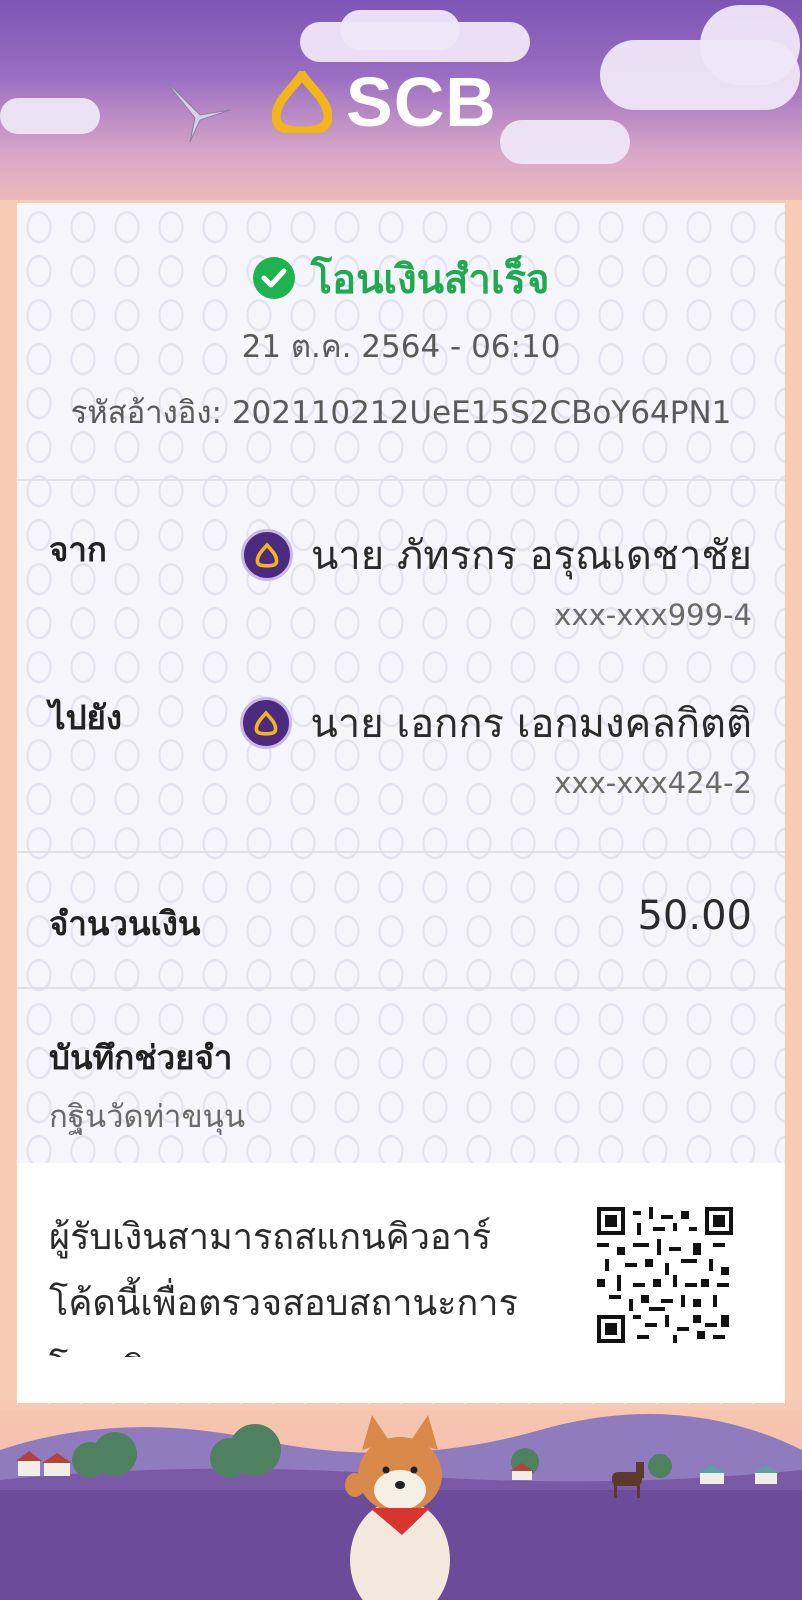 Image resolution: width=802 pixels, height=1600 pixels. I want to click on landscape-illustration, so click(401, 1507).